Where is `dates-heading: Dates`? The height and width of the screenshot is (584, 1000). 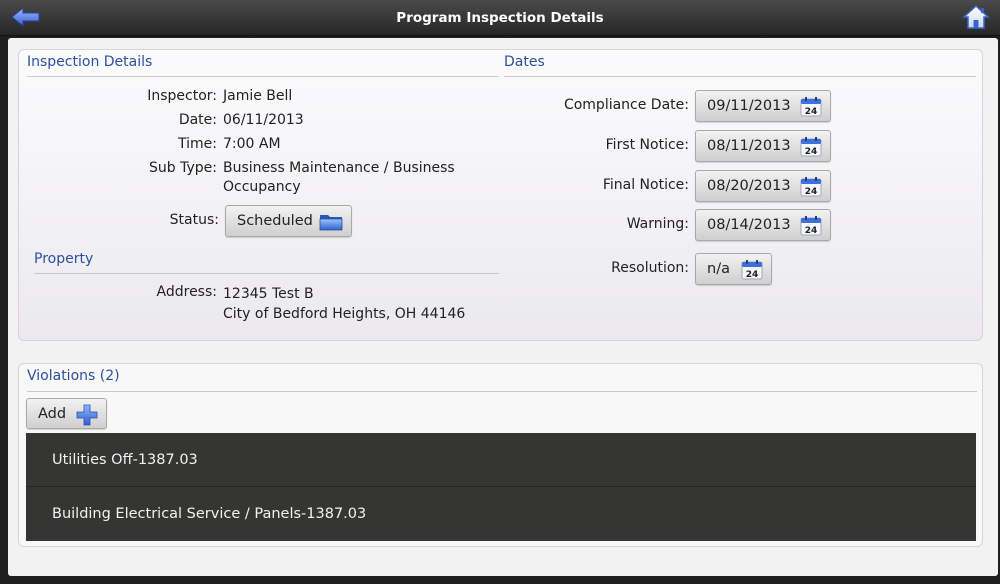
dates-heading: Dates is located at coordinates (524, 62).